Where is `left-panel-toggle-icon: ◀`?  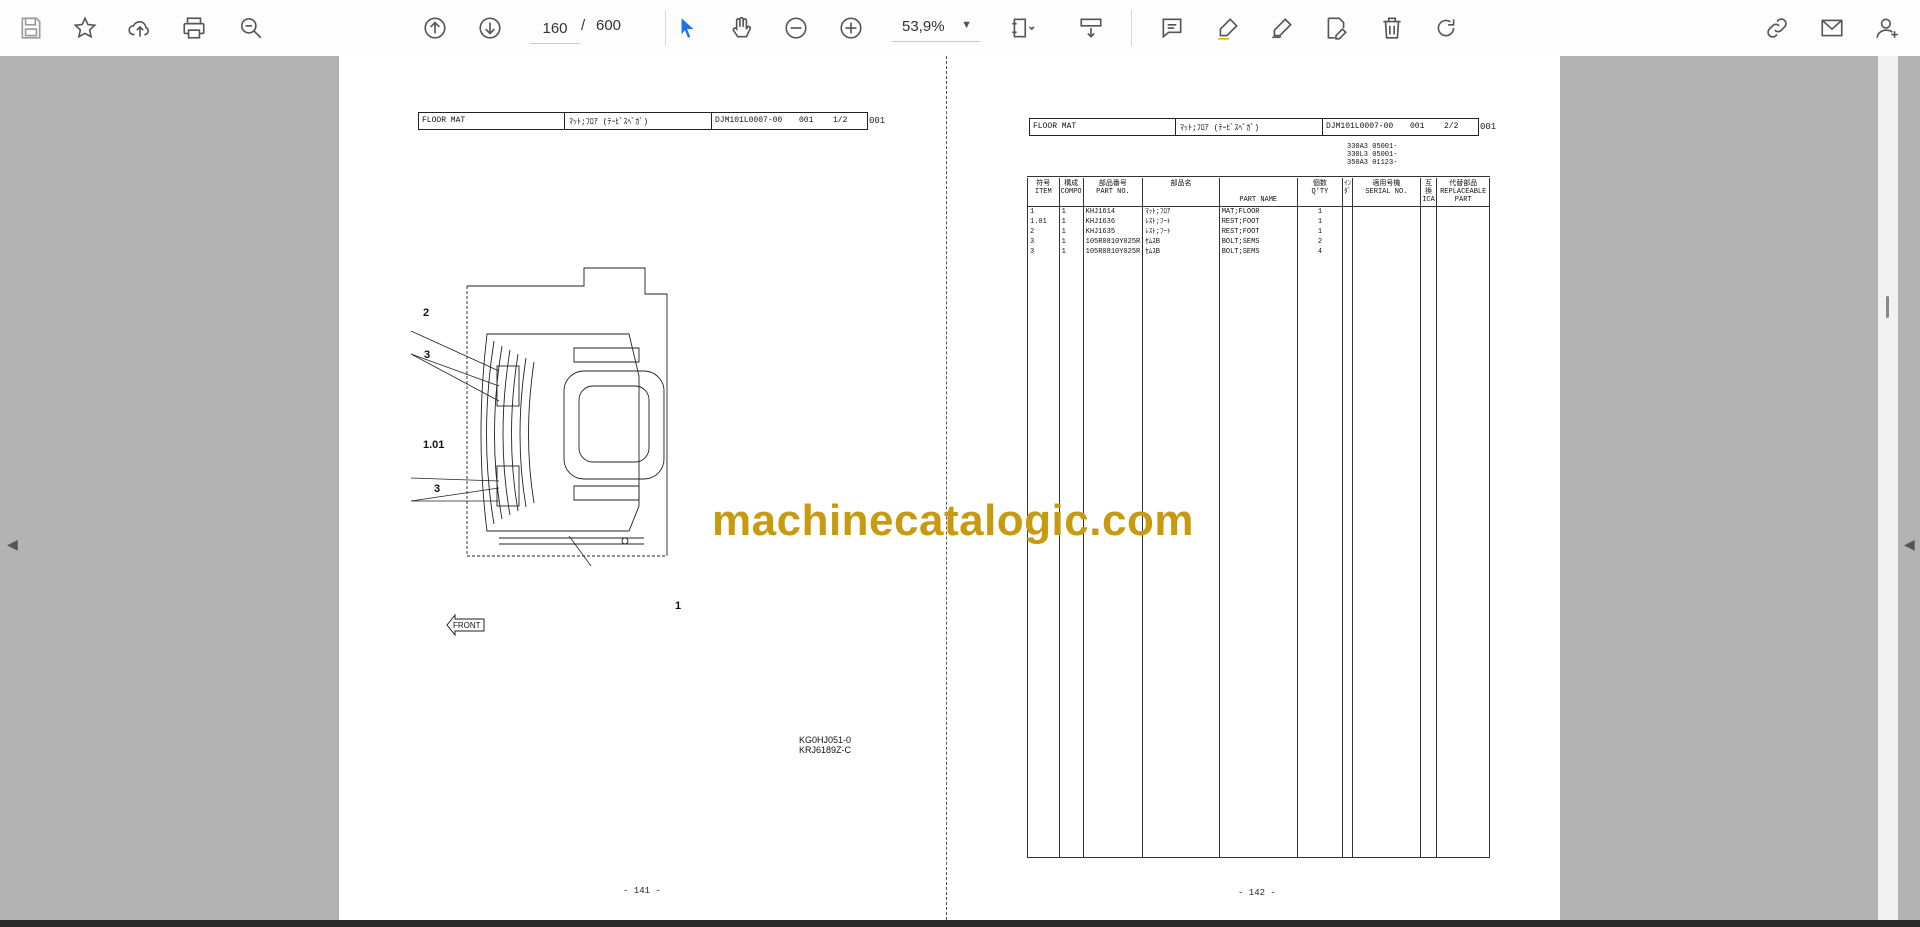
left-panel-toggle-icon: ◀ is located at coordinates (12, 544).